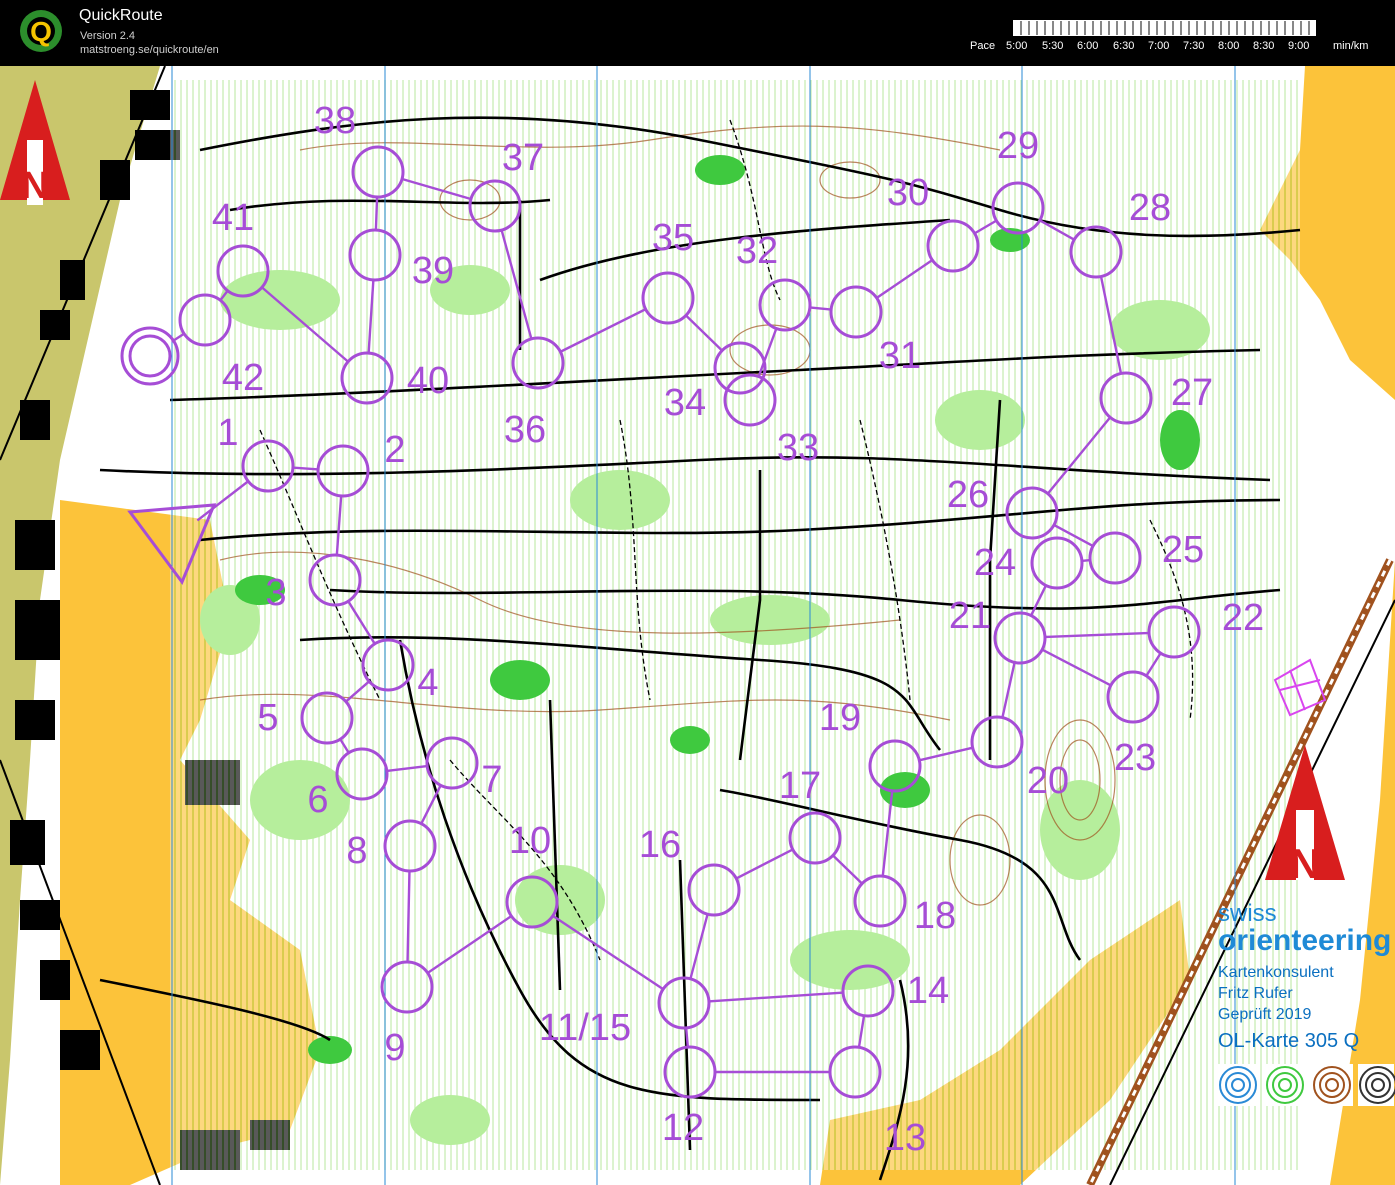  What do you see at coordinates (227, 433) in the screenshot?
I see `control-number: 1` at bounding box center [227, 433].